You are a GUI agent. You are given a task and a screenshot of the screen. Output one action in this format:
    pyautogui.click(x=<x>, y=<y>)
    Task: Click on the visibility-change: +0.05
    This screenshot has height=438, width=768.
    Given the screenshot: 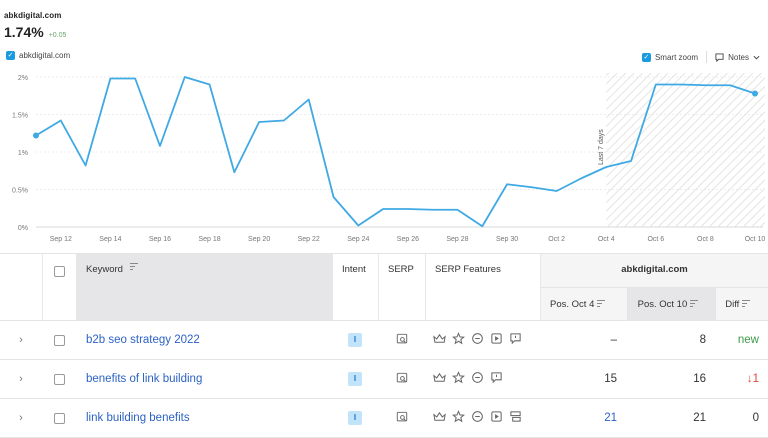 What is the action you would take?
    pyautogui.click(x=57, y=35)
    